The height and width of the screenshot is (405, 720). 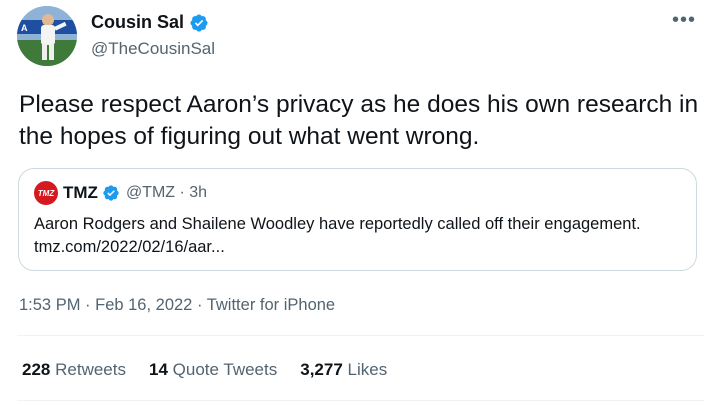 What do you see at coordinates (343, 370) in the screenshot?
I see `likes-stat: 3,277 Likes` at bounding box center [343, 370].